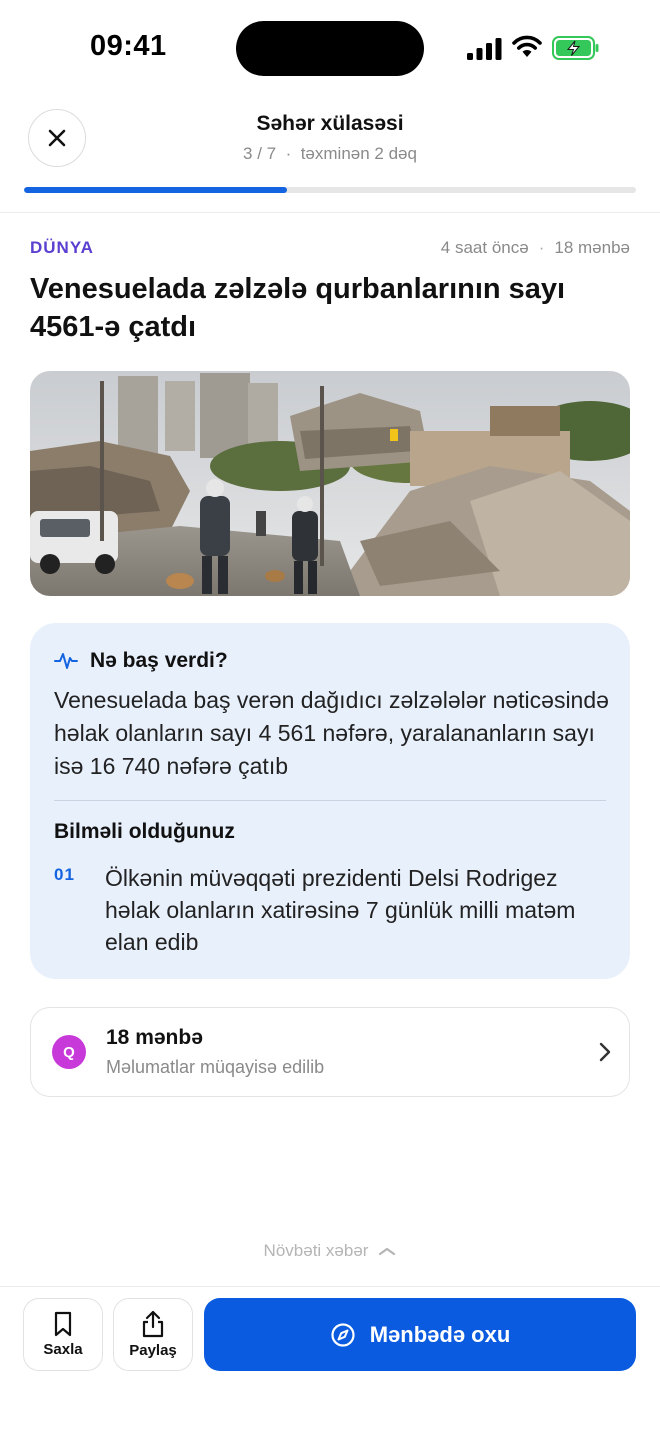 This screenshot has height=1434, width=660. What do you see at coordinates (153, 1350) in the screenshot?
I see `share-label: Paylaş` at bounding box center [153, 1350].